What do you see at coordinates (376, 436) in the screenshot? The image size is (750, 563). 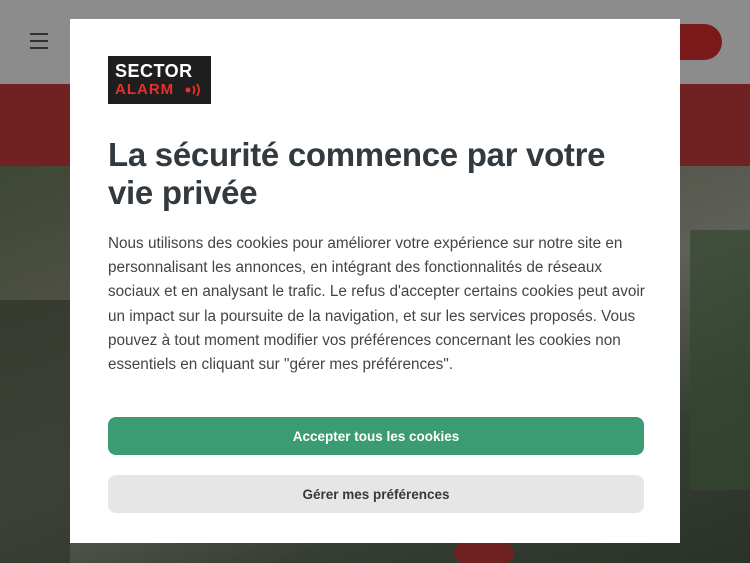 I see `accept-all-cookies-button: Accepter tous les cookies` at bounding box center [376, 436].